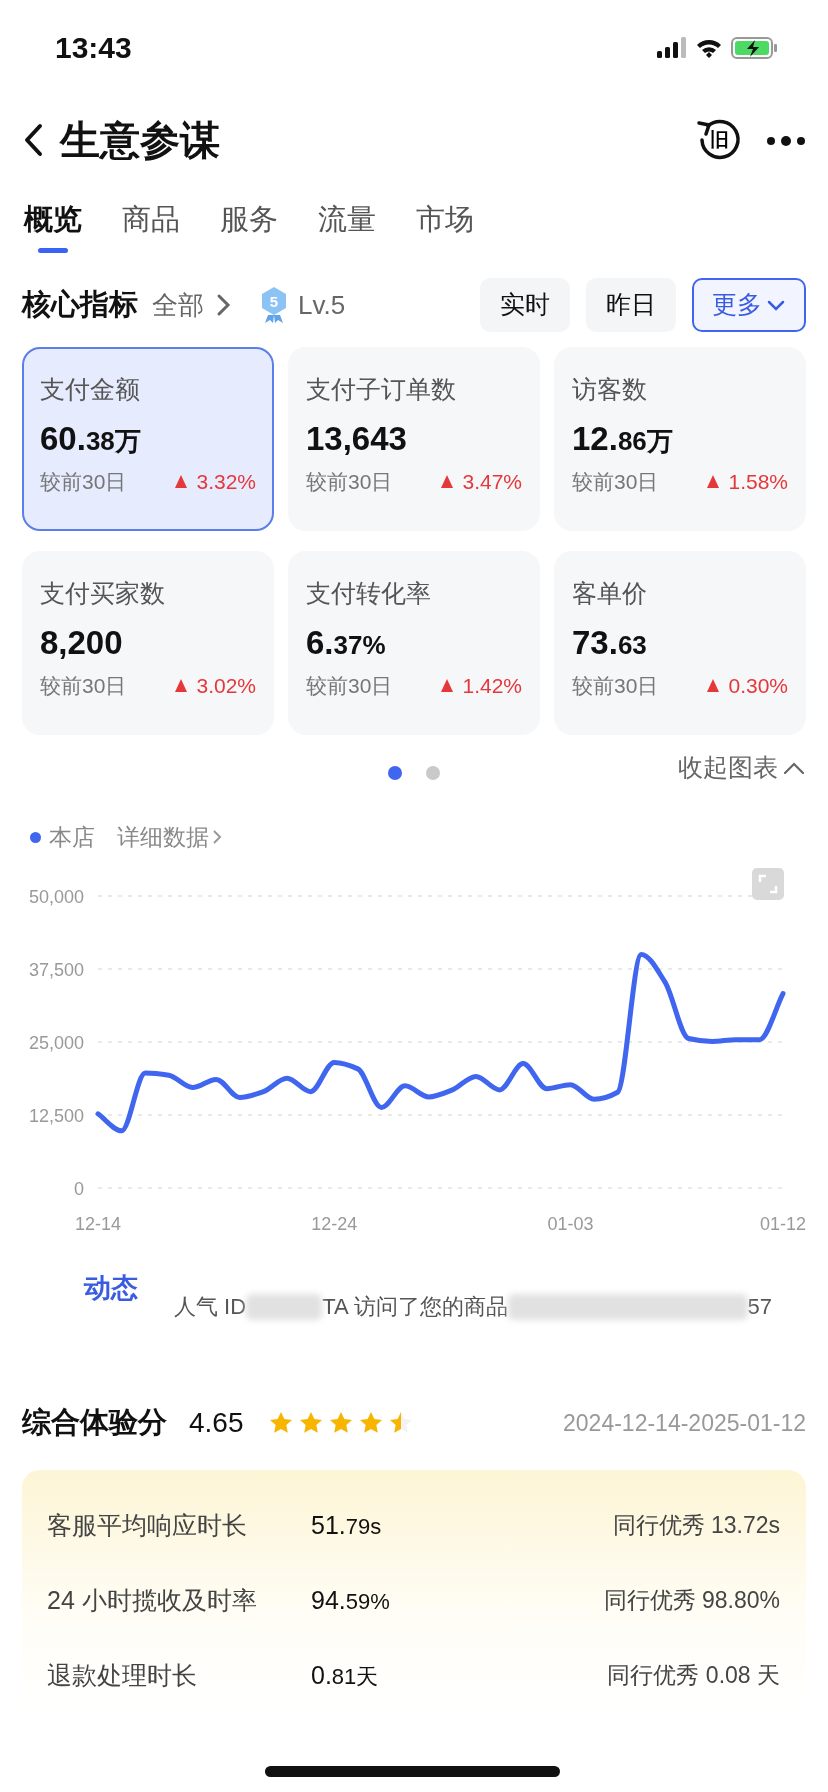  Describe the element at coordinates (759, 1307) in the screenshot. I see `activity-text: 57` at that location.